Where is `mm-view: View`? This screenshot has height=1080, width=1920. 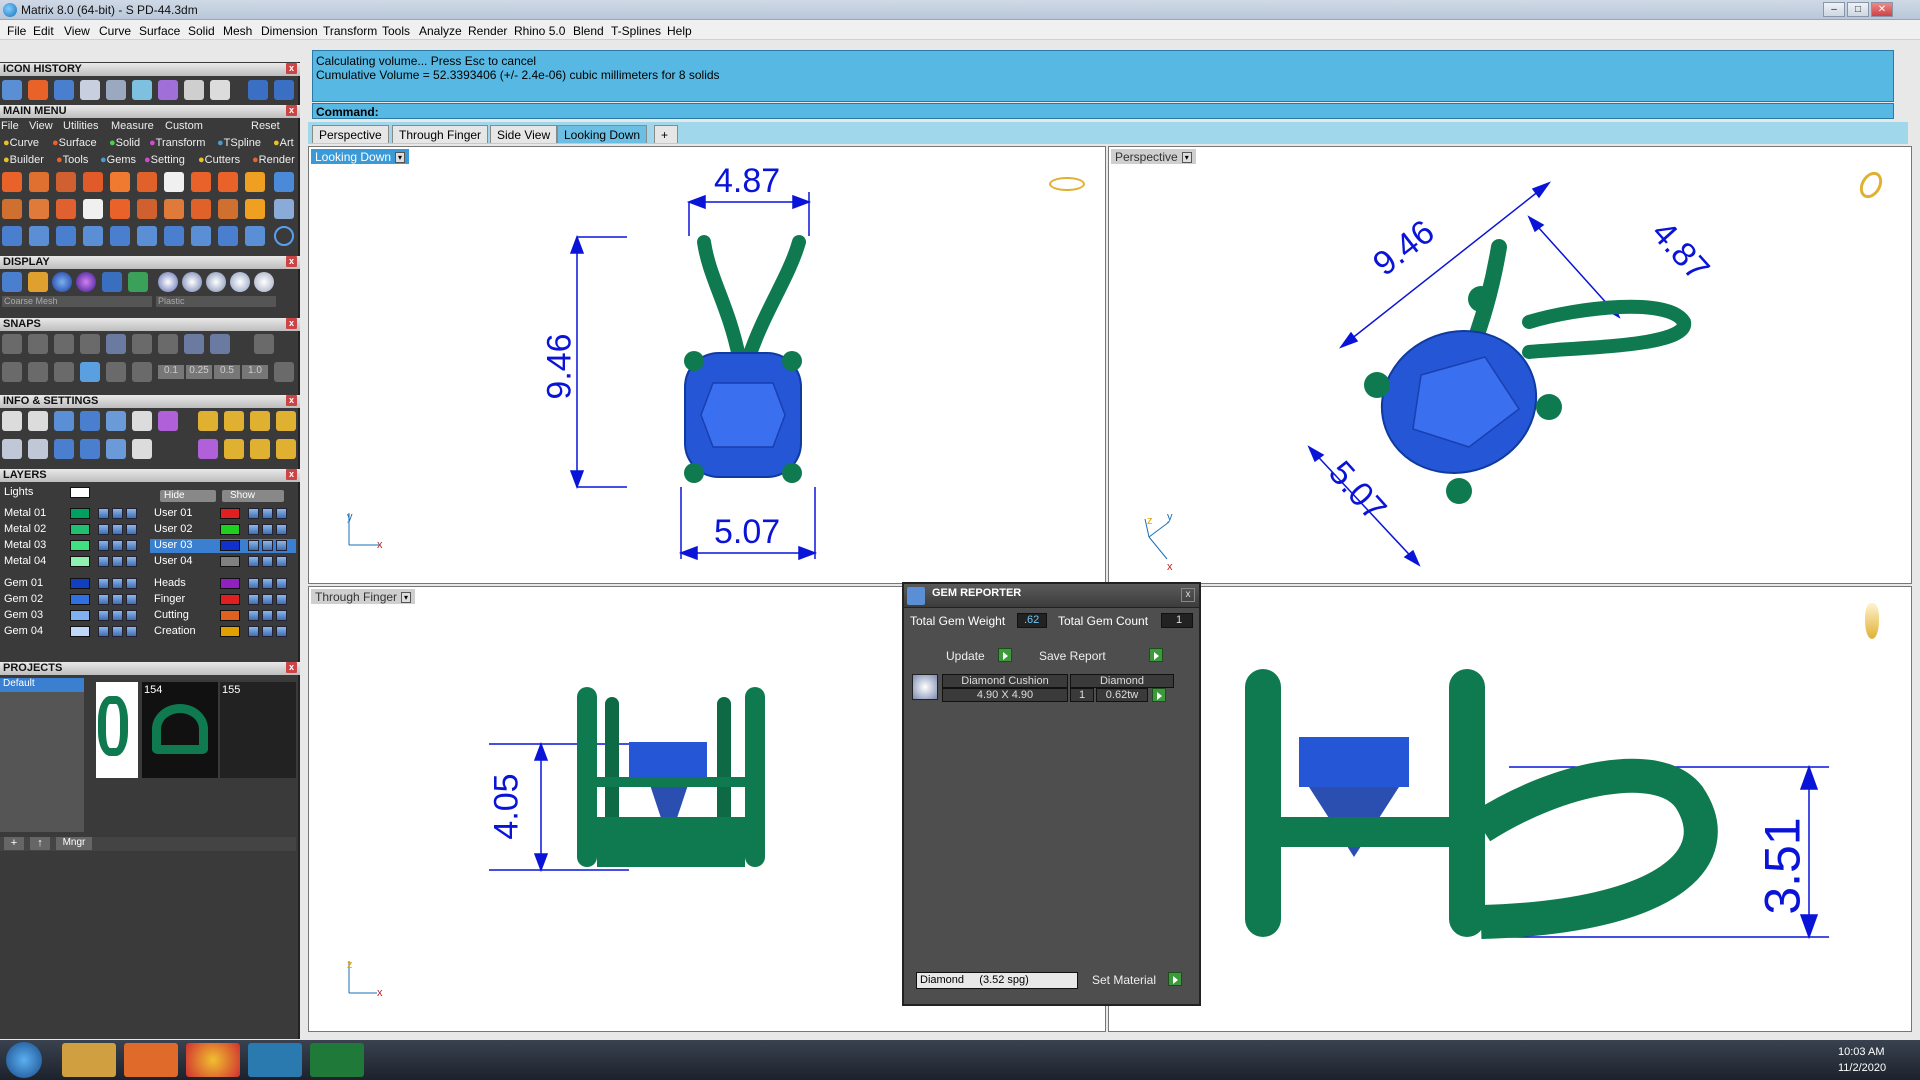 mm-view: View is located at coordinates (41, 126).